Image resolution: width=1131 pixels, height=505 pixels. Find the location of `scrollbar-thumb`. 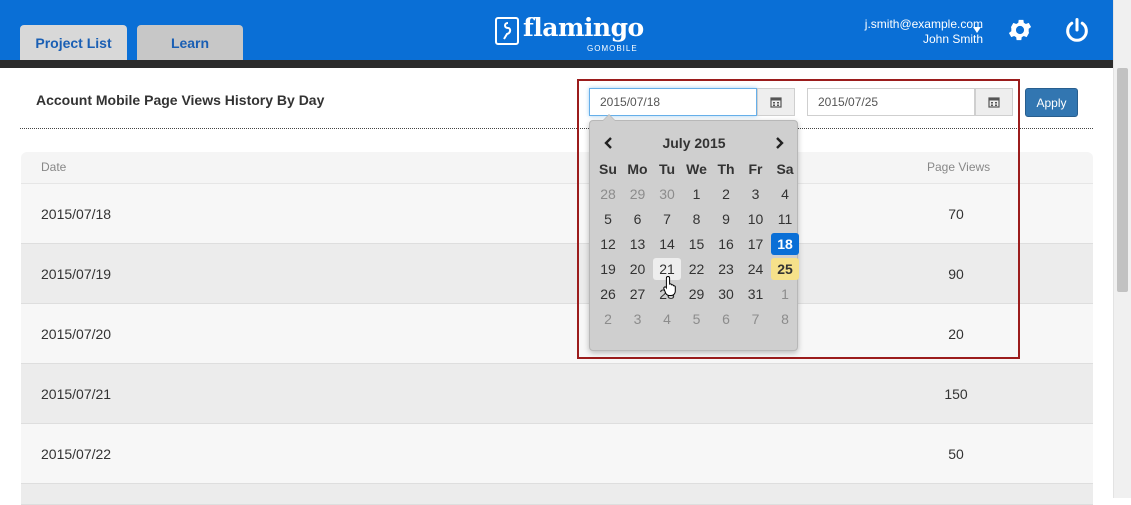

scrollbar-thumb is located at coordinates (1122, 180).